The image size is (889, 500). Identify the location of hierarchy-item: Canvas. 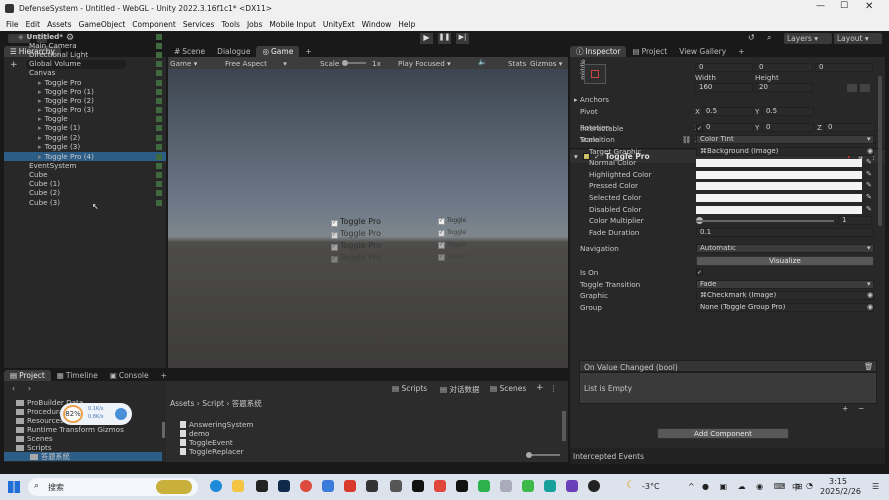
(85, 72).